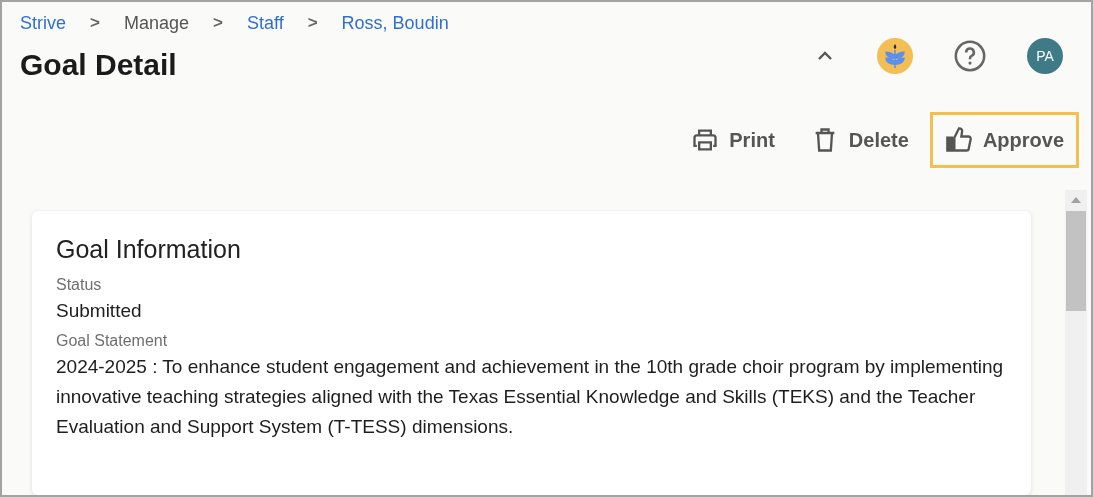  I want to click on help-icon, so click(970, 56).